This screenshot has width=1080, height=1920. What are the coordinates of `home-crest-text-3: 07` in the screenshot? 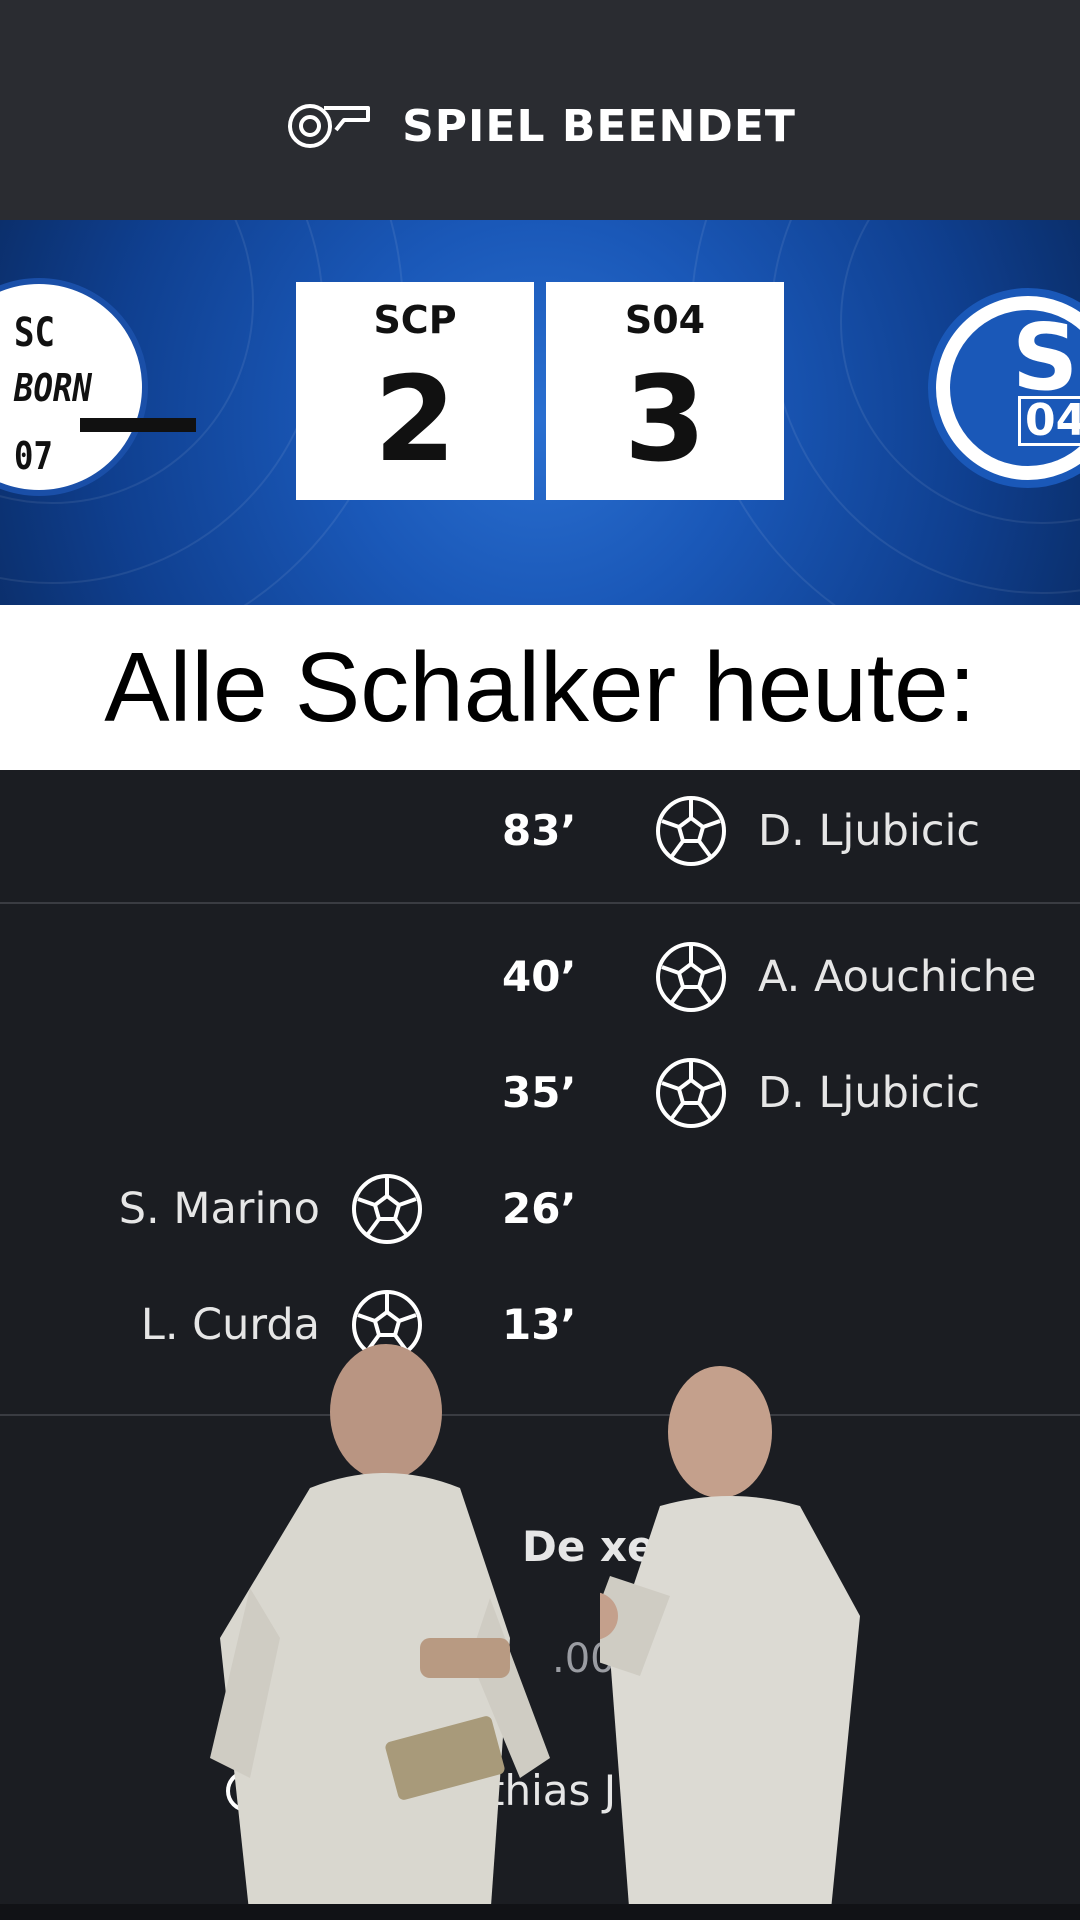 It's located at (33, 456).